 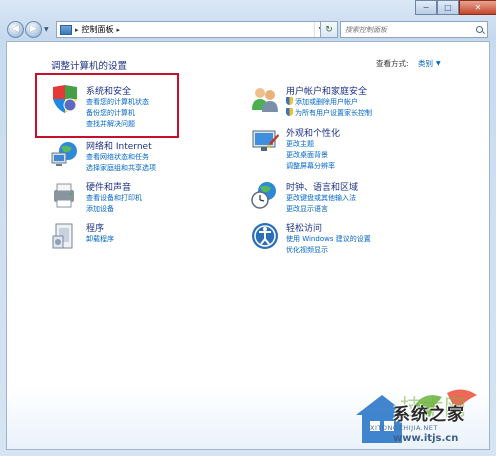 I want to click on category-title: 硬件和声音, so click(x=108, y=186).